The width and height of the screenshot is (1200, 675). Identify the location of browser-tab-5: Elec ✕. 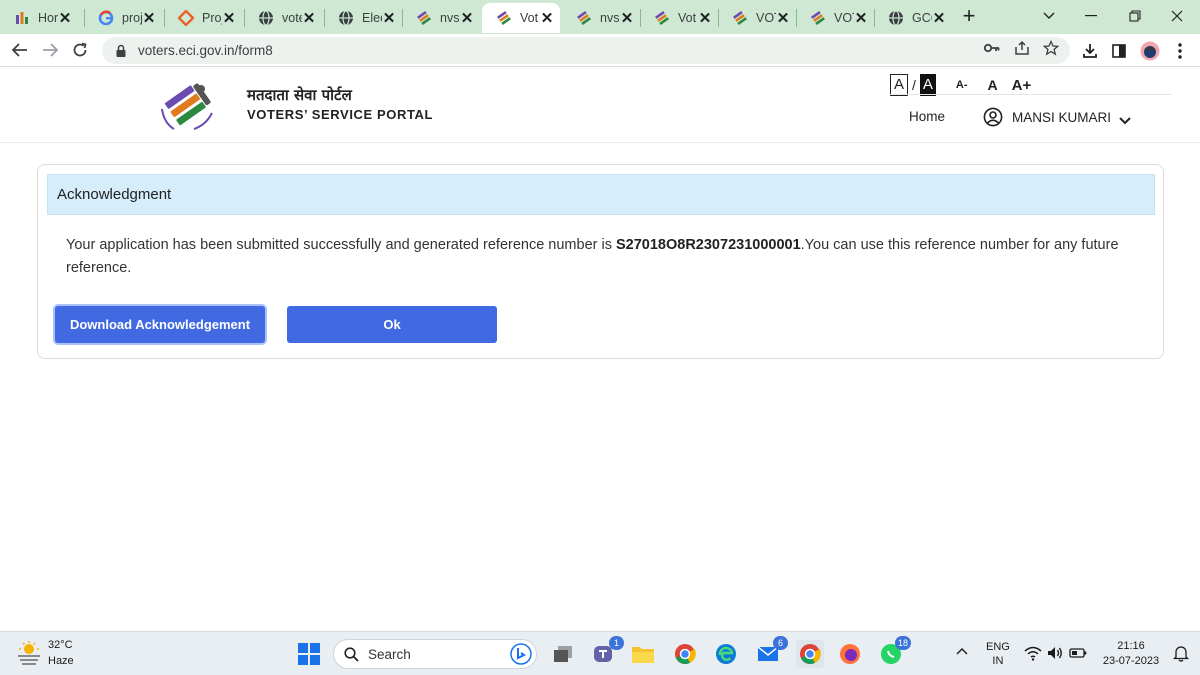
(363, 18).